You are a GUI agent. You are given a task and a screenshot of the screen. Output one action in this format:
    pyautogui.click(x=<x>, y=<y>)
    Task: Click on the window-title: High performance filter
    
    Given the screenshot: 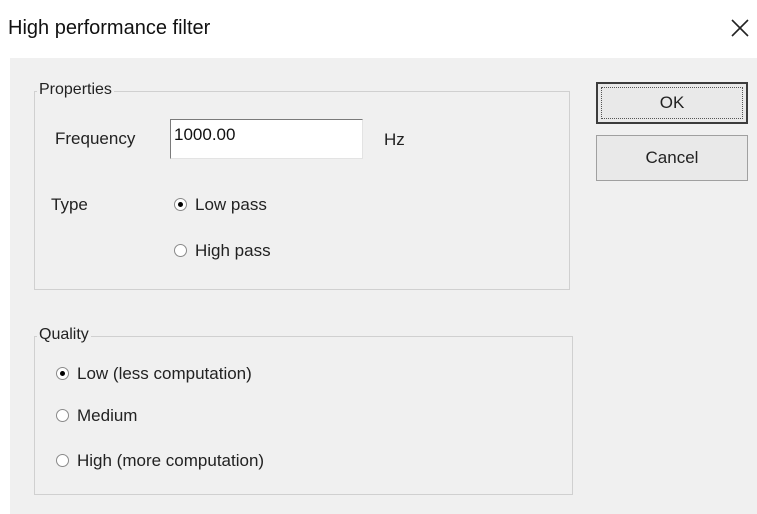 What is the action you would take?
    pyautogui.click(x=109, y=28)
    